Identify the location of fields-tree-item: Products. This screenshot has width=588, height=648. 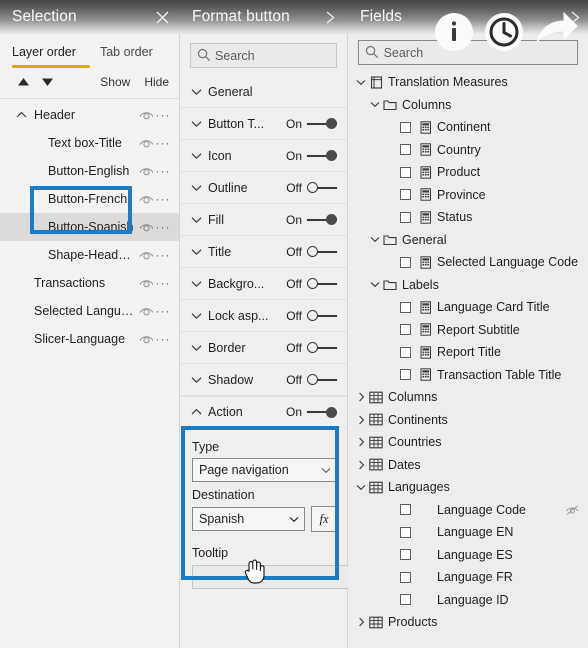
(468, 622).